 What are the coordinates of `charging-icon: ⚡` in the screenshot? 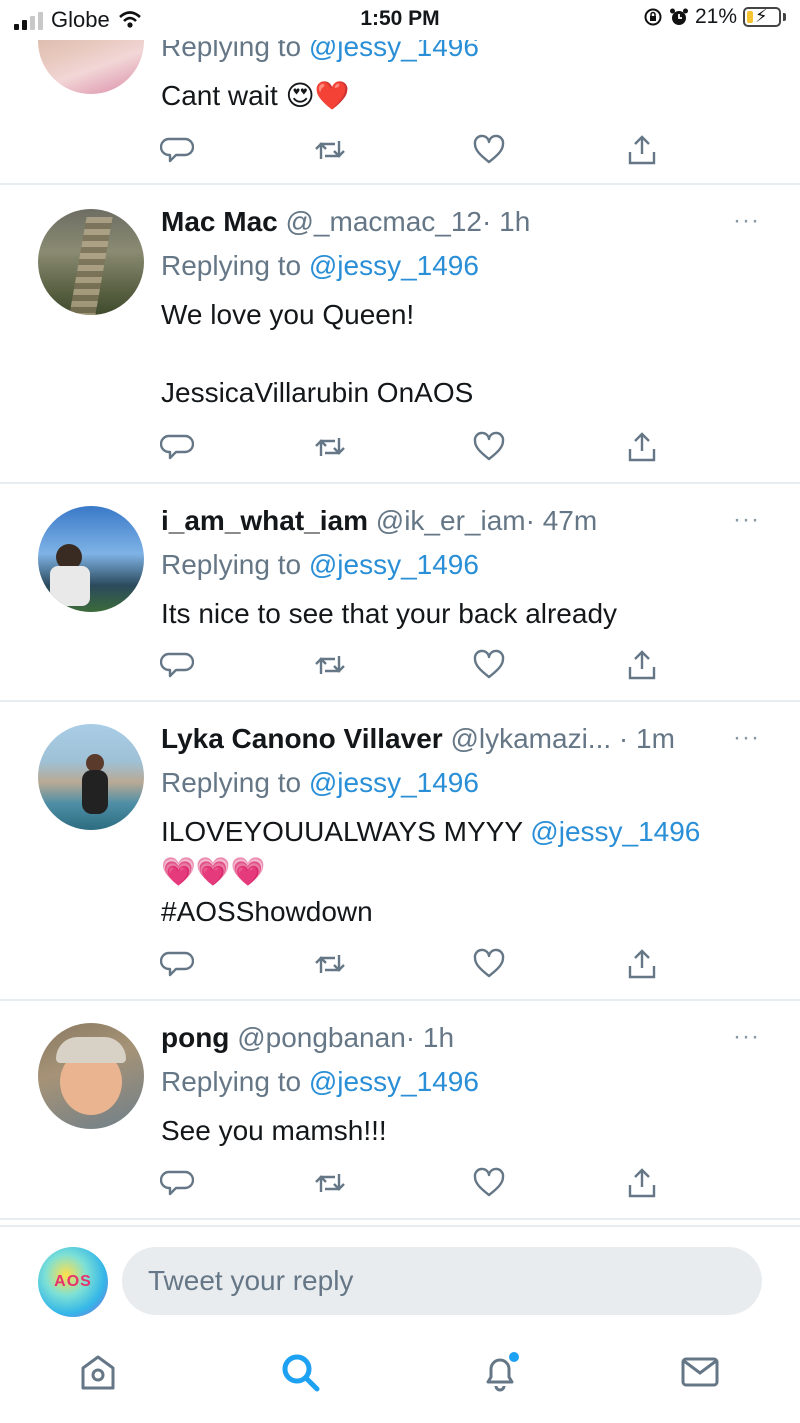 It's located at (761, 16).